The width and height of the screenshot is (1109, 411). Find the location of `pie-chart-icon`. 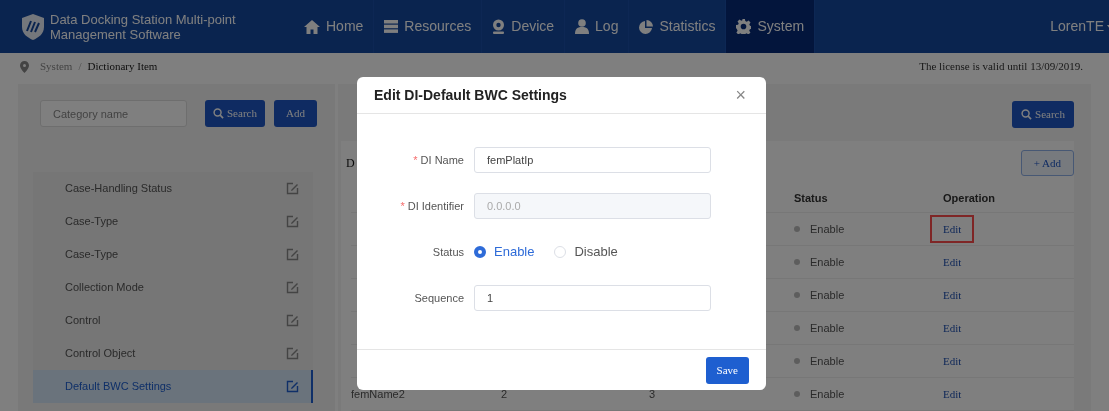

pie-chart-icon is located at coordinates (646, 26).